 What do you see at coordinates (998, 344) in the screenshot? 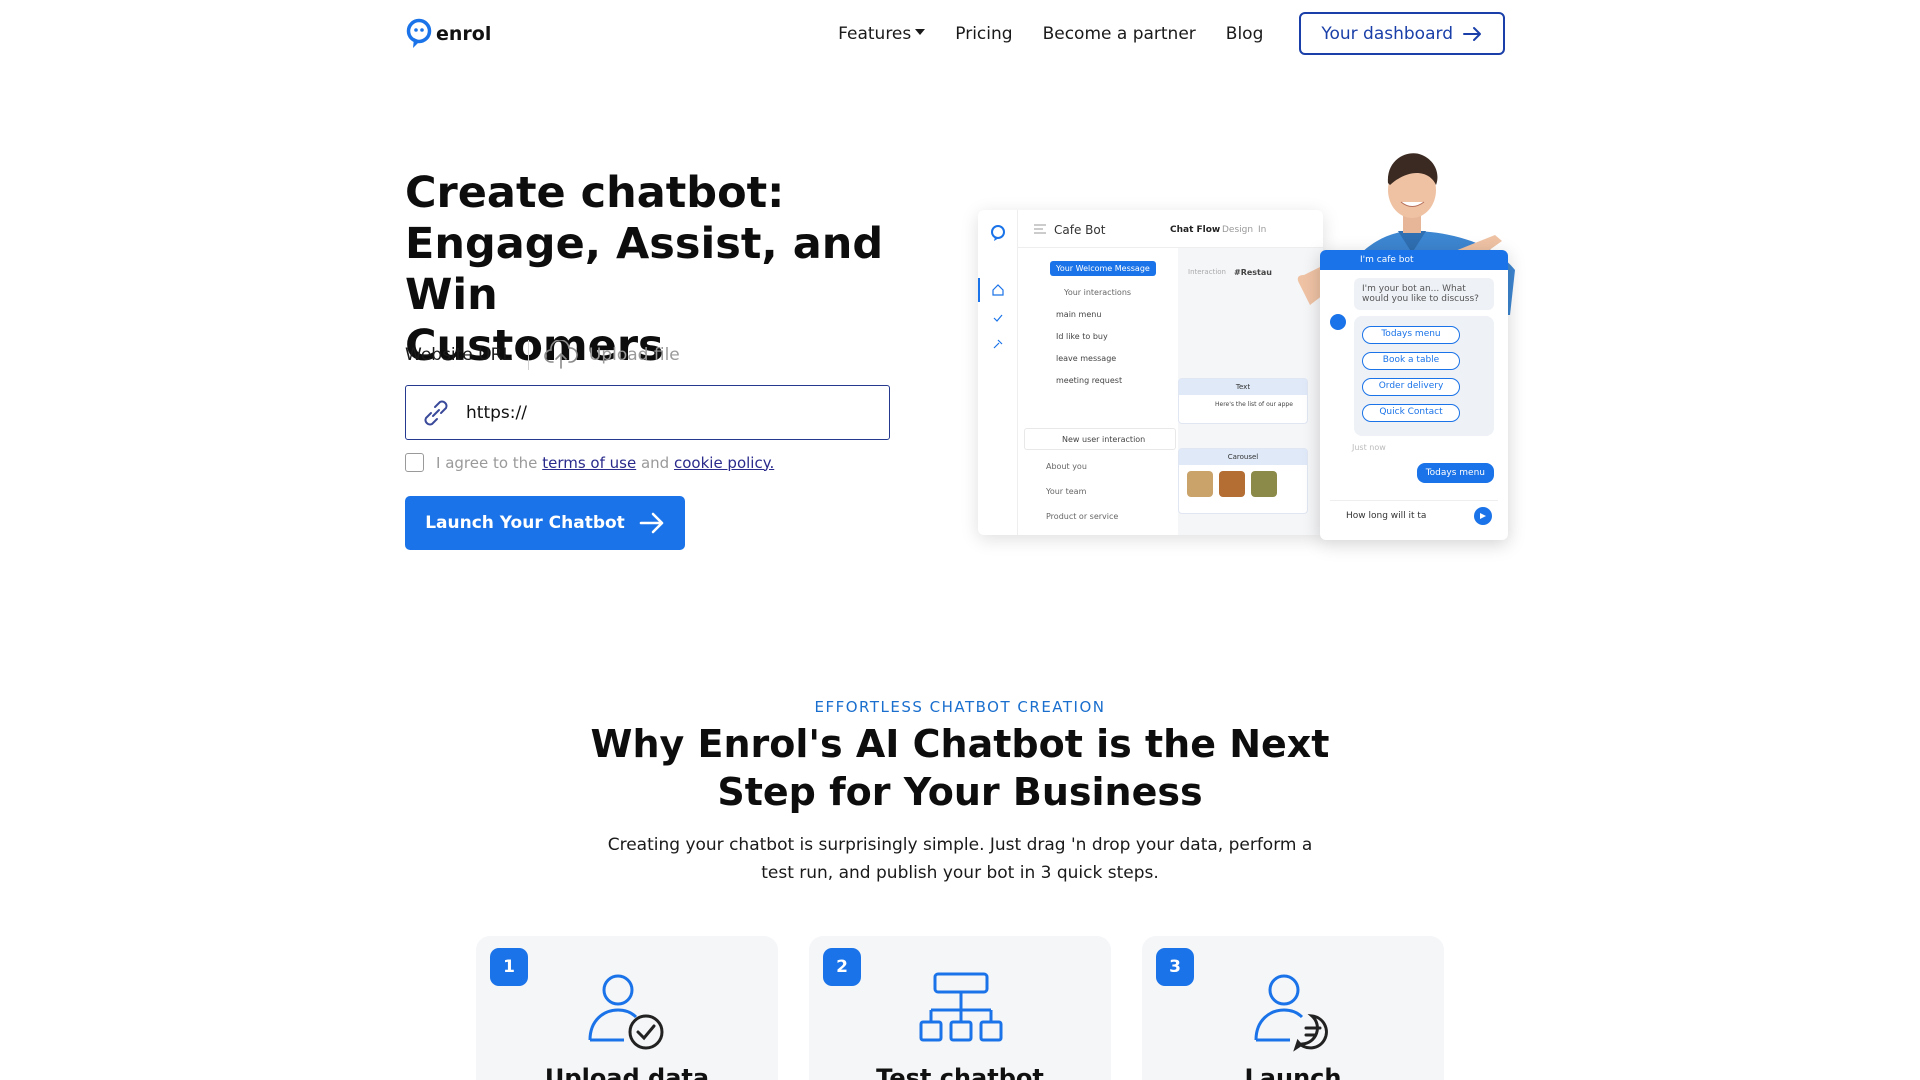
I see `tool-icon` at bounding box center [998, 344].